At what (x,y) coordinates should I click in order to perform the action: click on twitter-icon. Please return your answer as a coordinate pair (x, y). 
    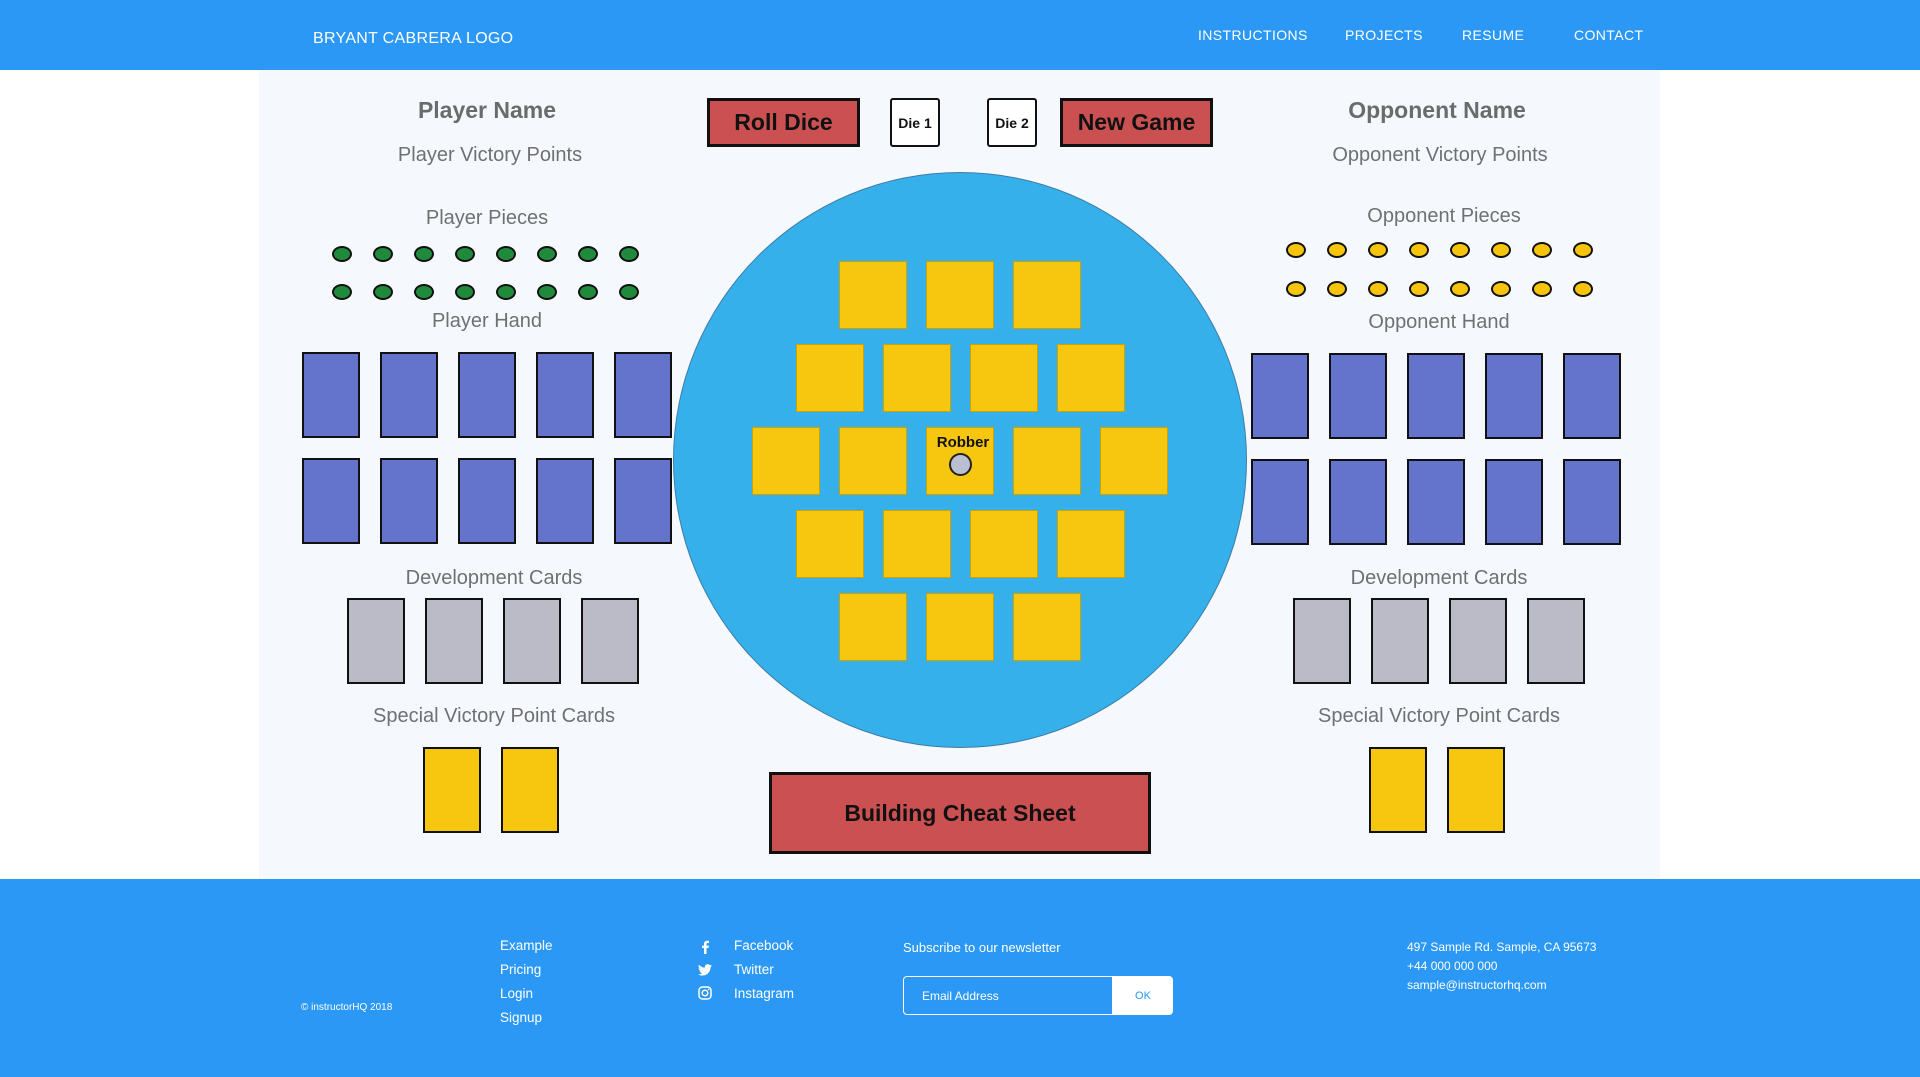
    Looking at the image, I should click on (705, 970).